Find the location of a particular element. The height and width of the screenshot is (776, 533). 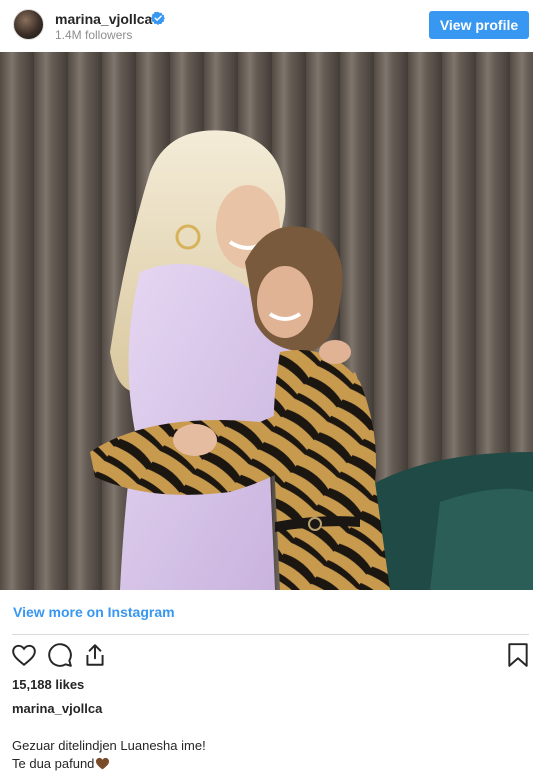

brown-heart-icon is located at coordinates (103, 763).